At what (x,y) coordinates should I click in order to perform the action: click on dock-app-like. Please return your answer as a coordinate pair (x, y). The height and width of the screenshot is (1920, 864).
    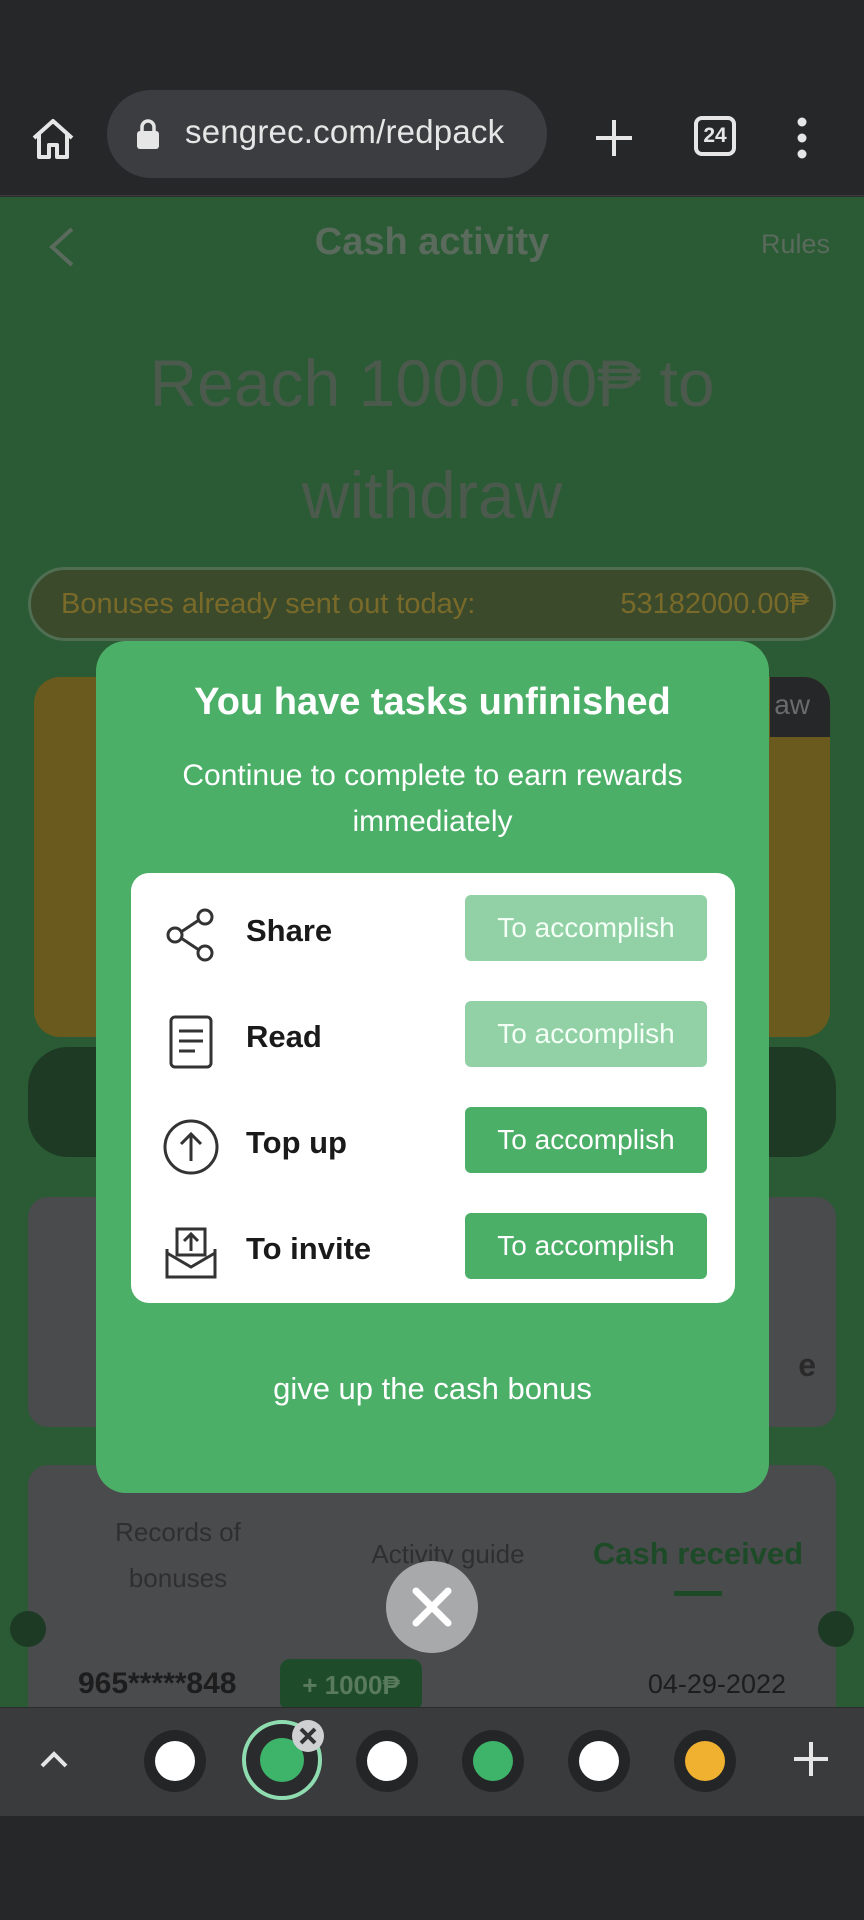
    Looking at the image, I should click on (493, 1761).